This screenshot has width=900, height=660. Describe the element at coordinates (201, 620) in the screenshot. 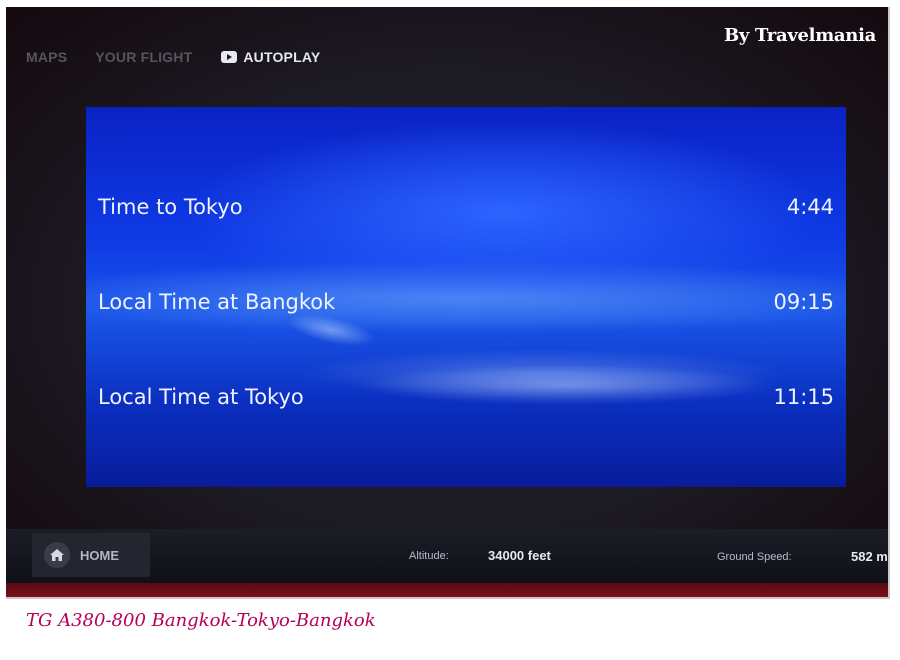

I see `photo-caption: TG A380-800 Bangkok-Tokyo-Bangkok` at that location.